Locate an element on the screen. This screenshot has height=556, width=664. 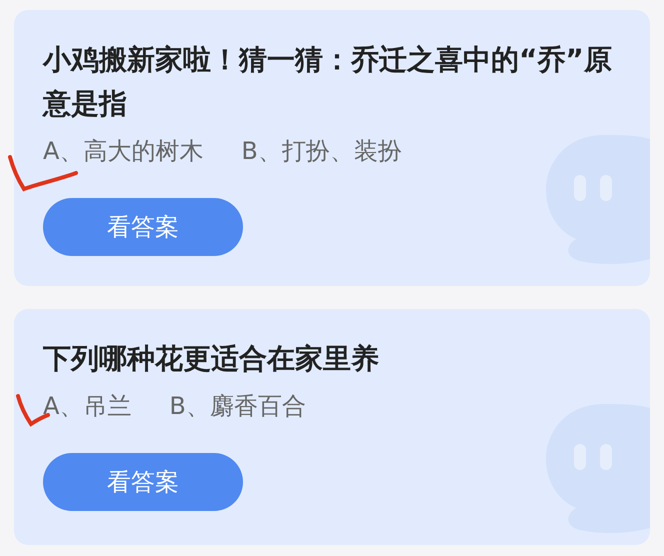
answer-option: A、高大的树木 is located at coordinates (123, 151).